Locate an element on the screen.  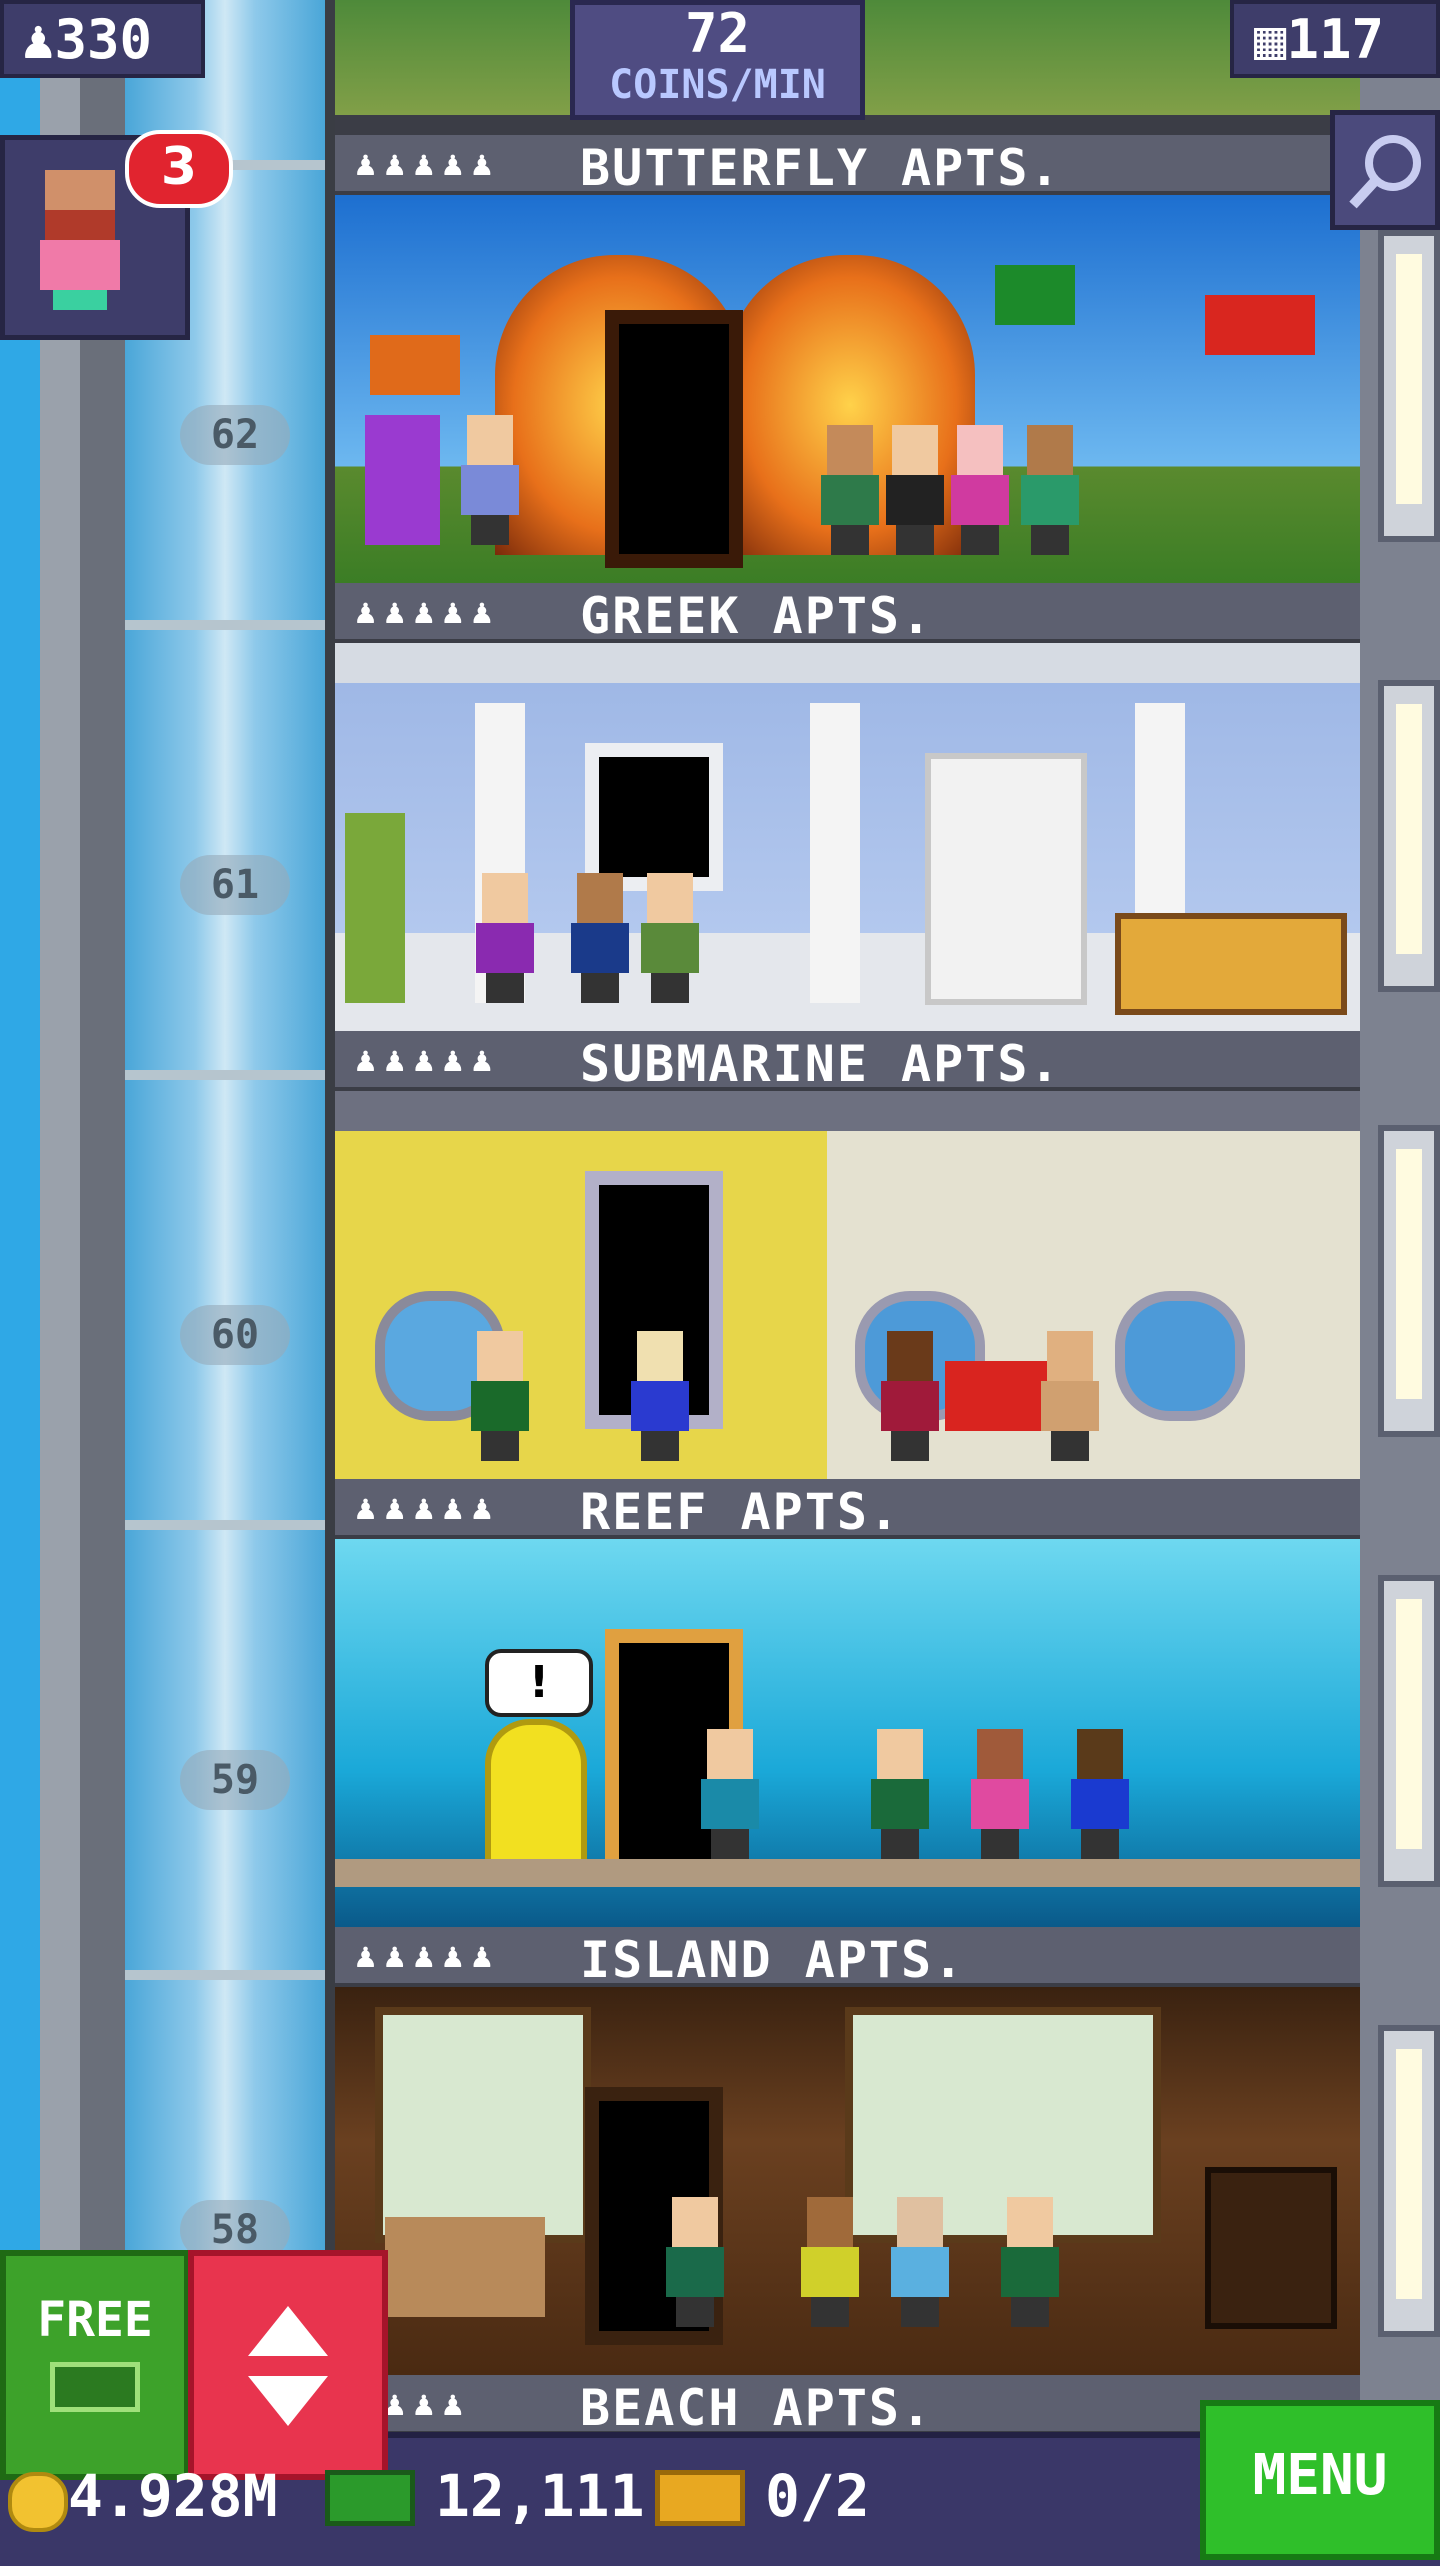
floor-submarine: ♟♟♟♟♟ SUBMARINE APTS. is located at coordinates (847, 1255).